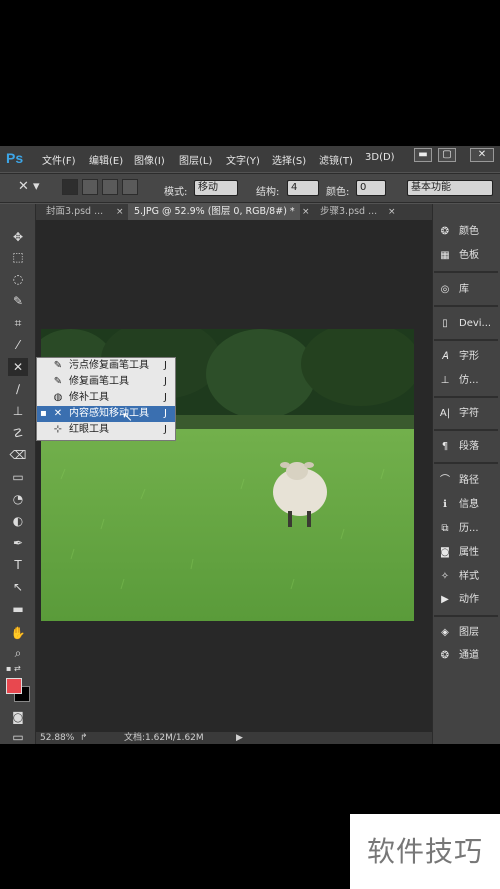 Image resolution: width=500 pixels, height=889 pixels. What do you see at coordinates (445, 356) in the screenshot?
I see `glyphs-icon: 𝐴` at bounding box center [445, 356].